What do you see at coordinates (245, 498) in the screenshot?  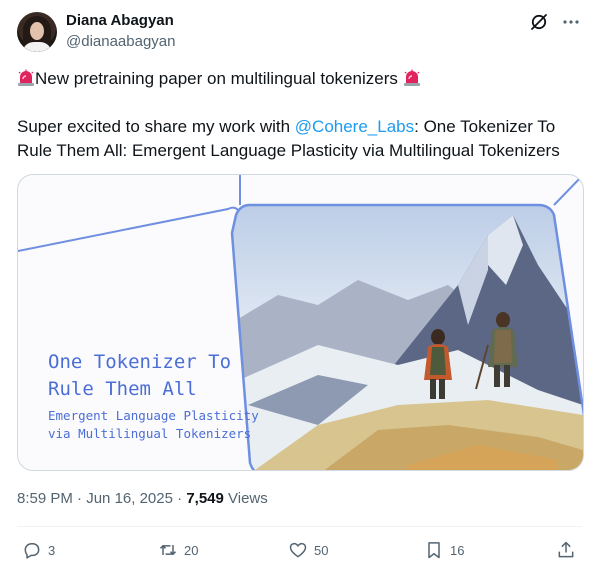 I see `views-label: Views` at bounding box center [245, 498].